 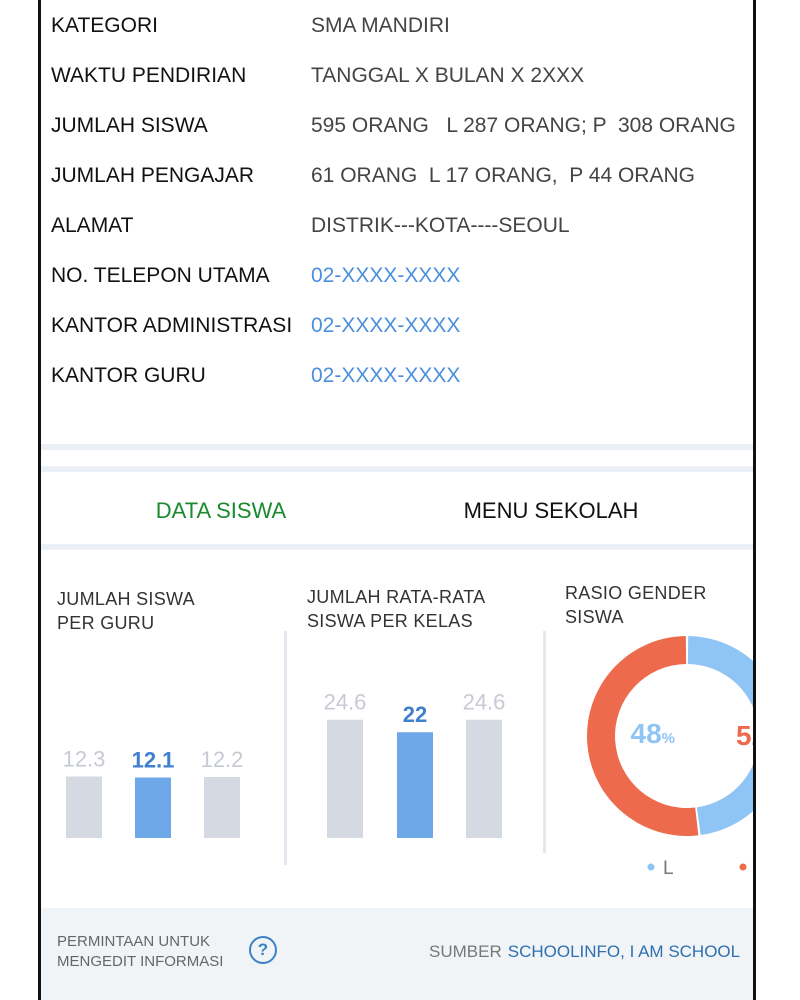 What do you see at coordinates (653, 733) in the screenshot?
I see `donut-value-label: 48%` at bounding box center [653, 733].